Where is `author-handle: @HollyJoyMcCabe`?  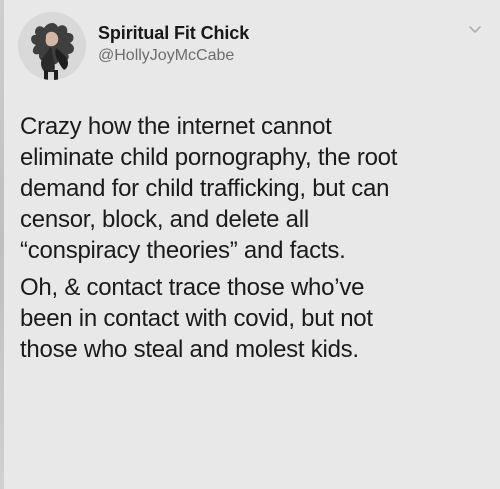 author-handle: @HollyJoyMcCabe is located at coordinates (173, 56).